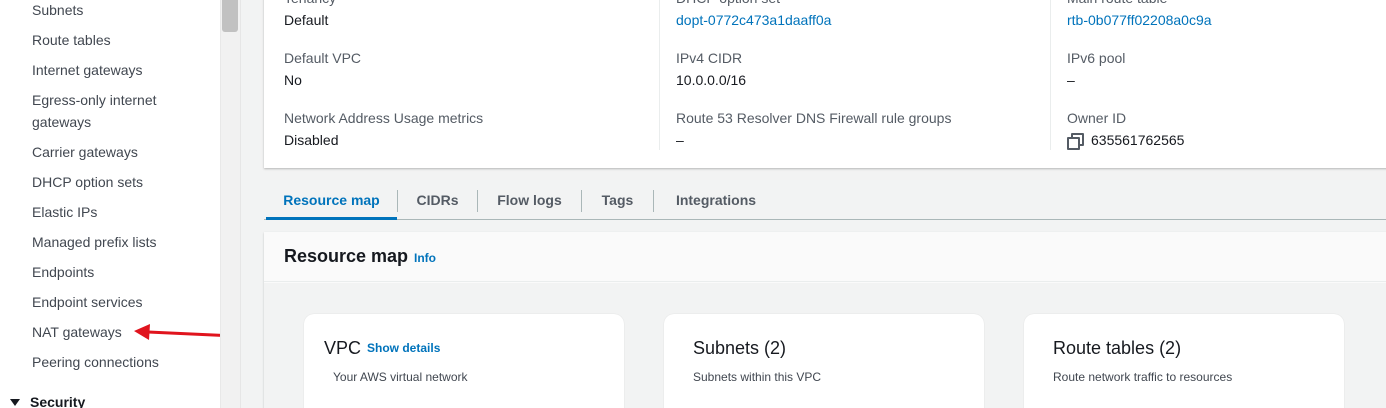 The width and height of the screenshot is (1386, 408). Describe the element at coordinates (94, 100) in the screenshot. I see `sidebar-item-egress-only-internet-gateways: Egress-only internet` at that location.